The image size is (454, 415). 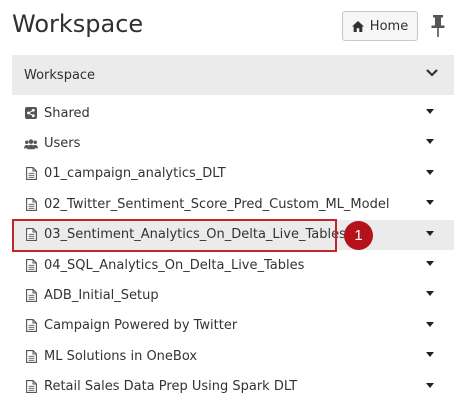 What do you see at coordinates (31, 113) in the screenshot?
I see `shared-icon` at bounding box center [31, 113].